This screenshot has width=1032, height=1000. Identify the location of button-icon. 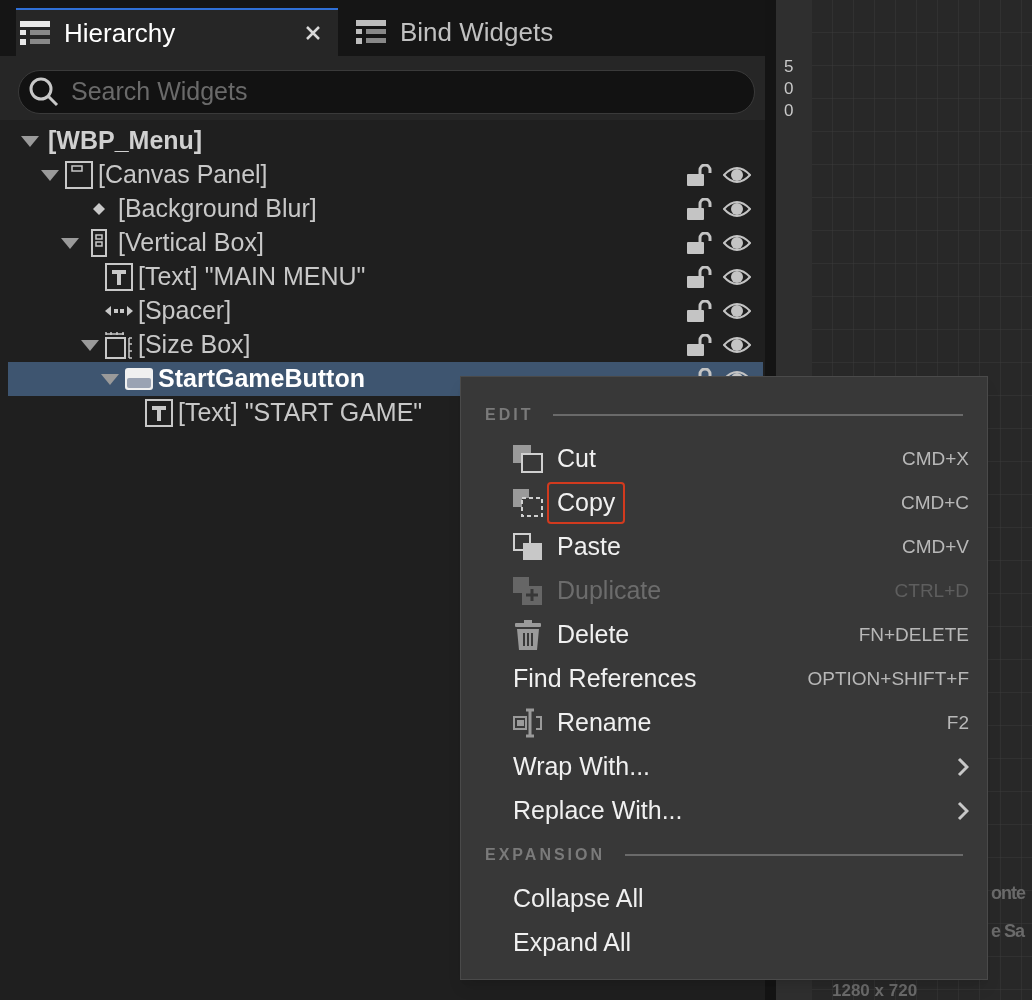
(139, 379).